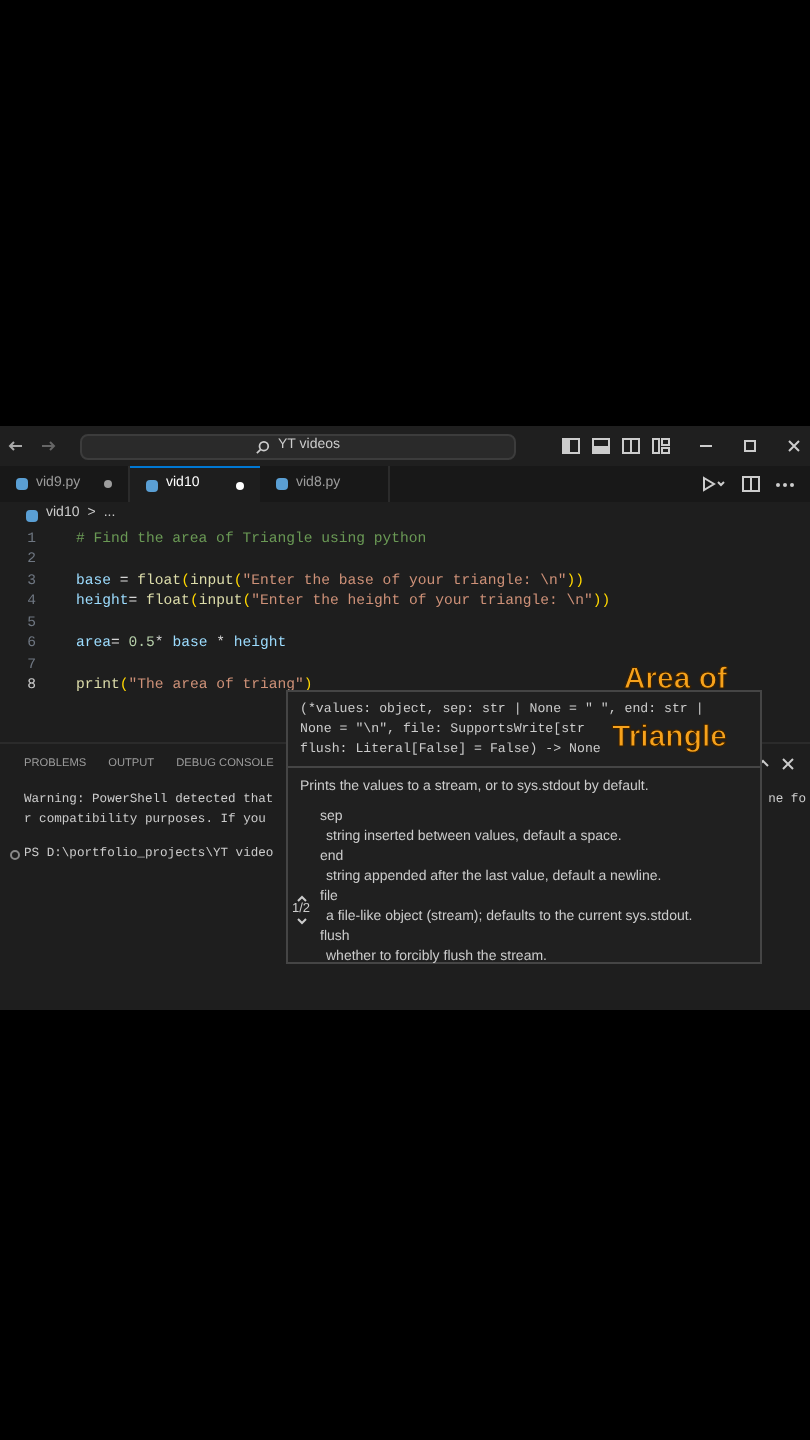  I want to click on caption-text: Area of, so click(675, 679).